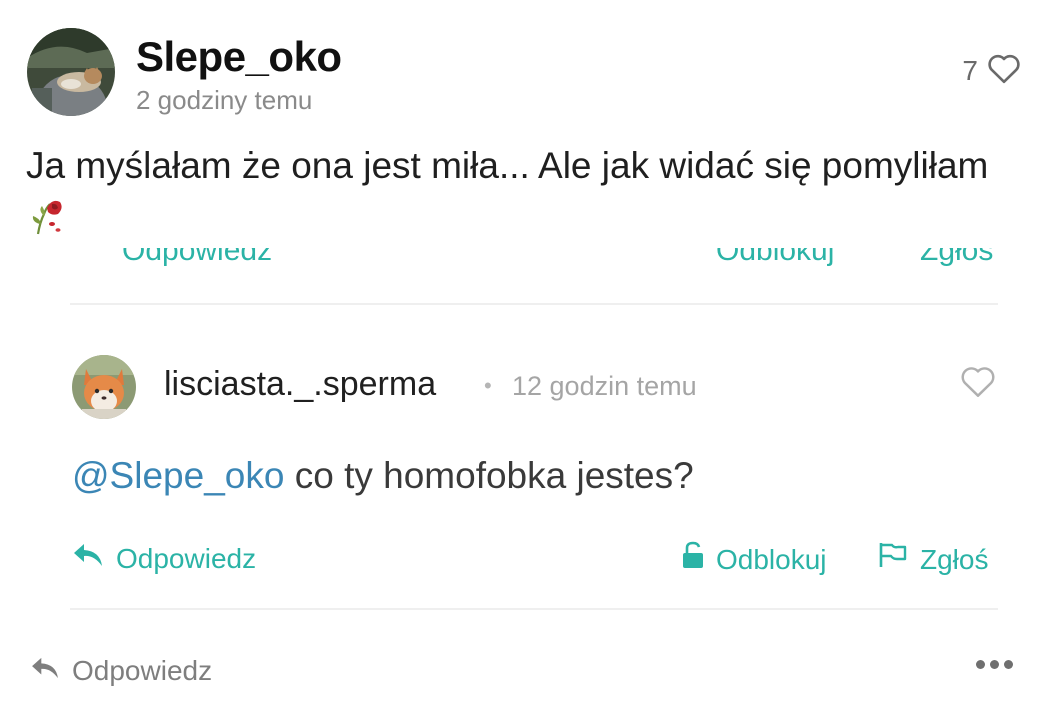 This screenshot has height=725, width=1060. I want to click on comment-body: @Slepe_oko co ty homofobka jestes?, so click(383, 476).